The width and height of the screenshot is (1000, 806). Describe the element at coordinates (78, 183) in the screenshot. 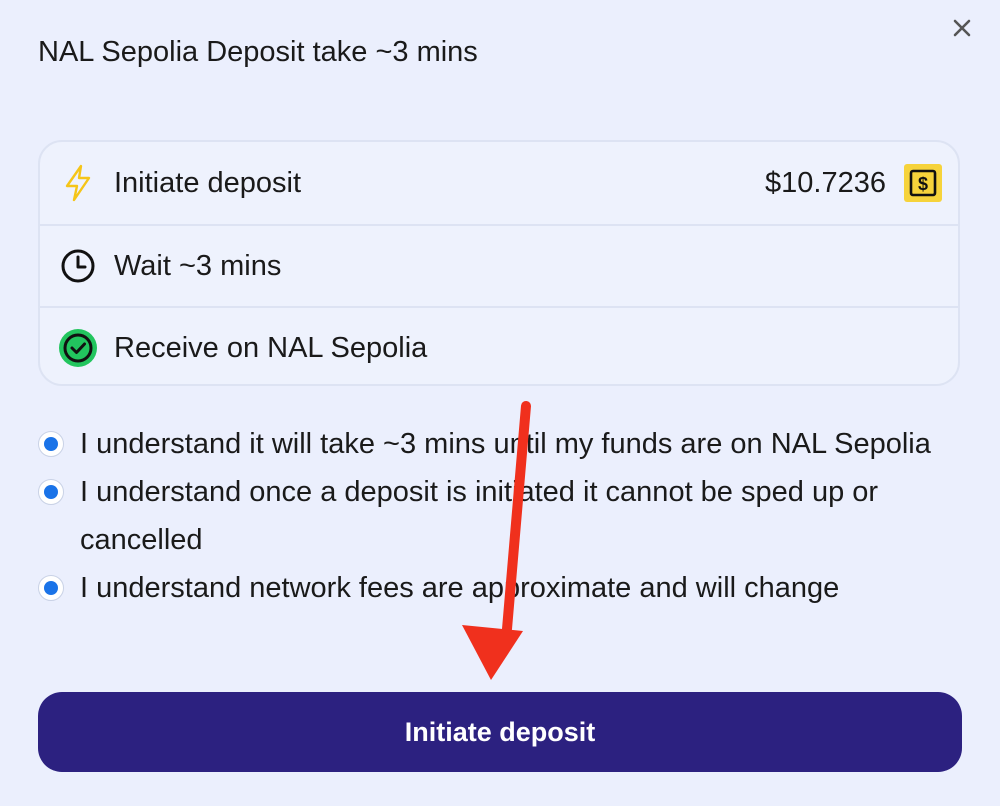

I see `lightning-icon` at that location.